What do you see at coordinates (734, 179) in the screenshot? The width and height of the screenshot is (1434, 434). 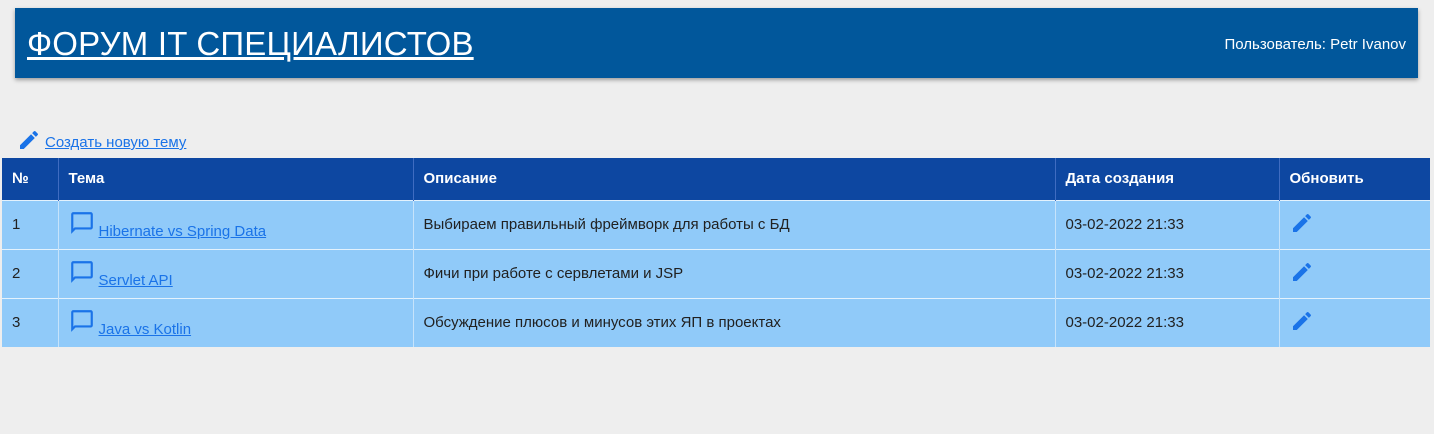 I see `column-header-description: Описание` at bounding box center [734, 179].